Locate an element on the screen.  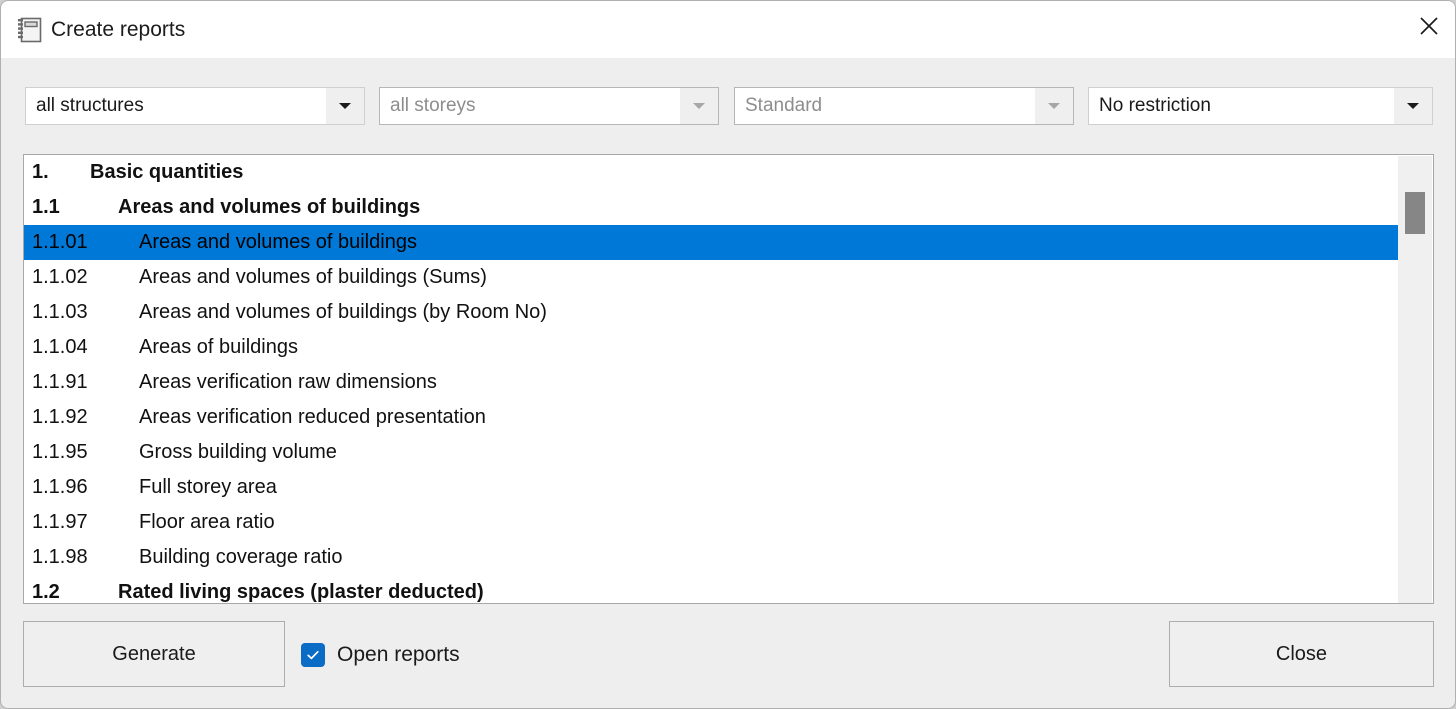
report-list-row: 1.1.95 Gross building volume is located at coordinates (711, 452).